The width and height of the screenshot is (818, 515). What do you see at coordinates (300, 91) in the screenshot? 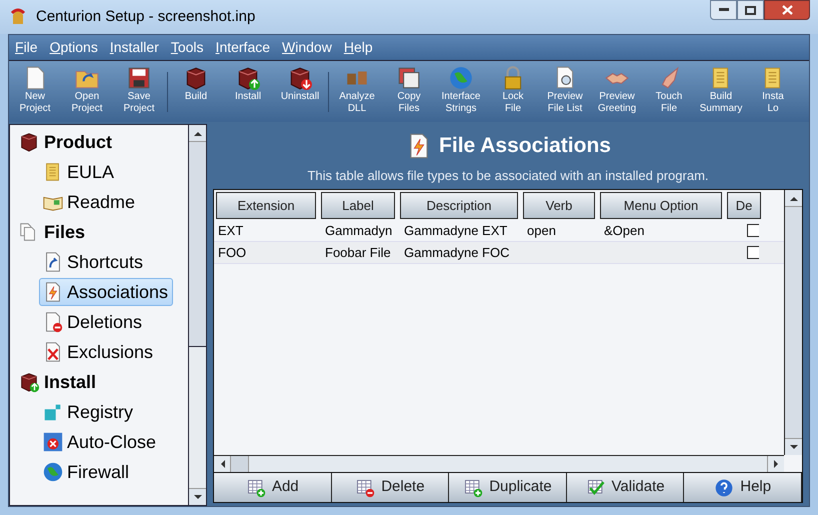
I see `toolbar-button: Uninstall` at bounding box center [300, 91].